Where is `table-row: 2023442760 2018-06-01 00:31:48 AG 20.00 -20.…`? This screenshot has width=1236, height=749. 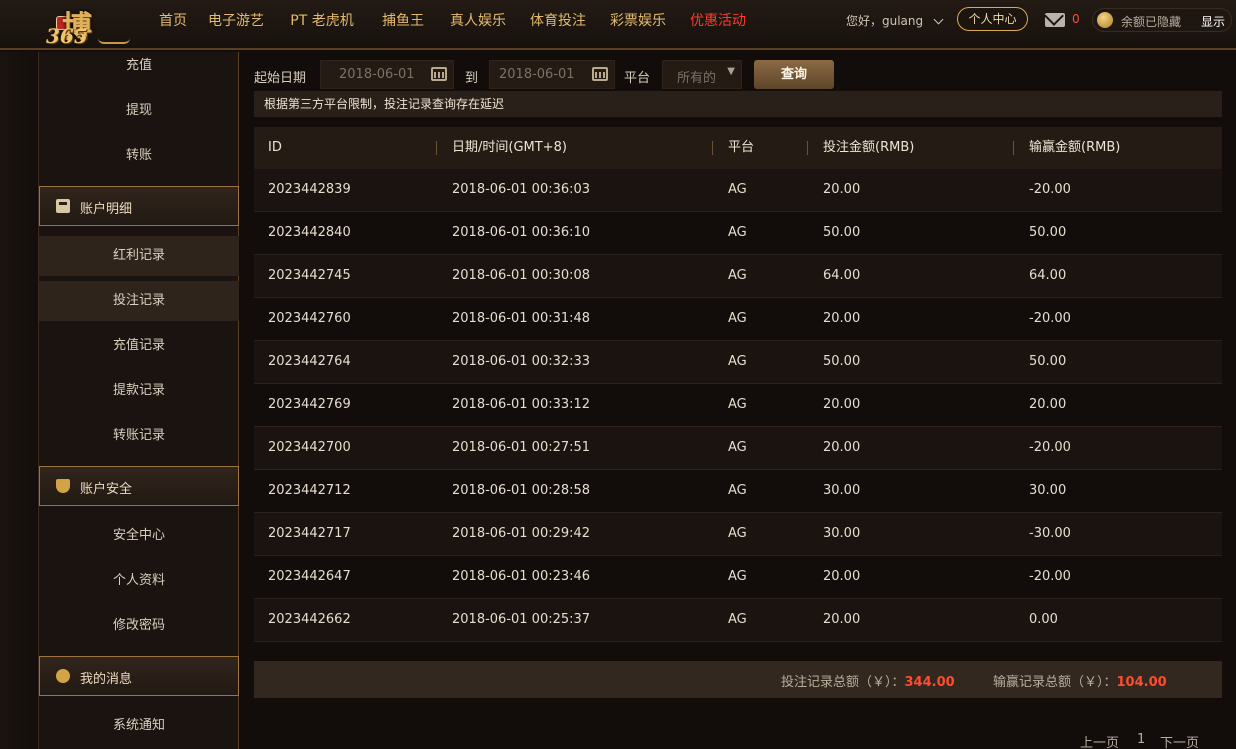 table-row: 2023442760 2018-06-01 00:31:48 AG 20.00 -20.… is located at coordinates (738, 319).